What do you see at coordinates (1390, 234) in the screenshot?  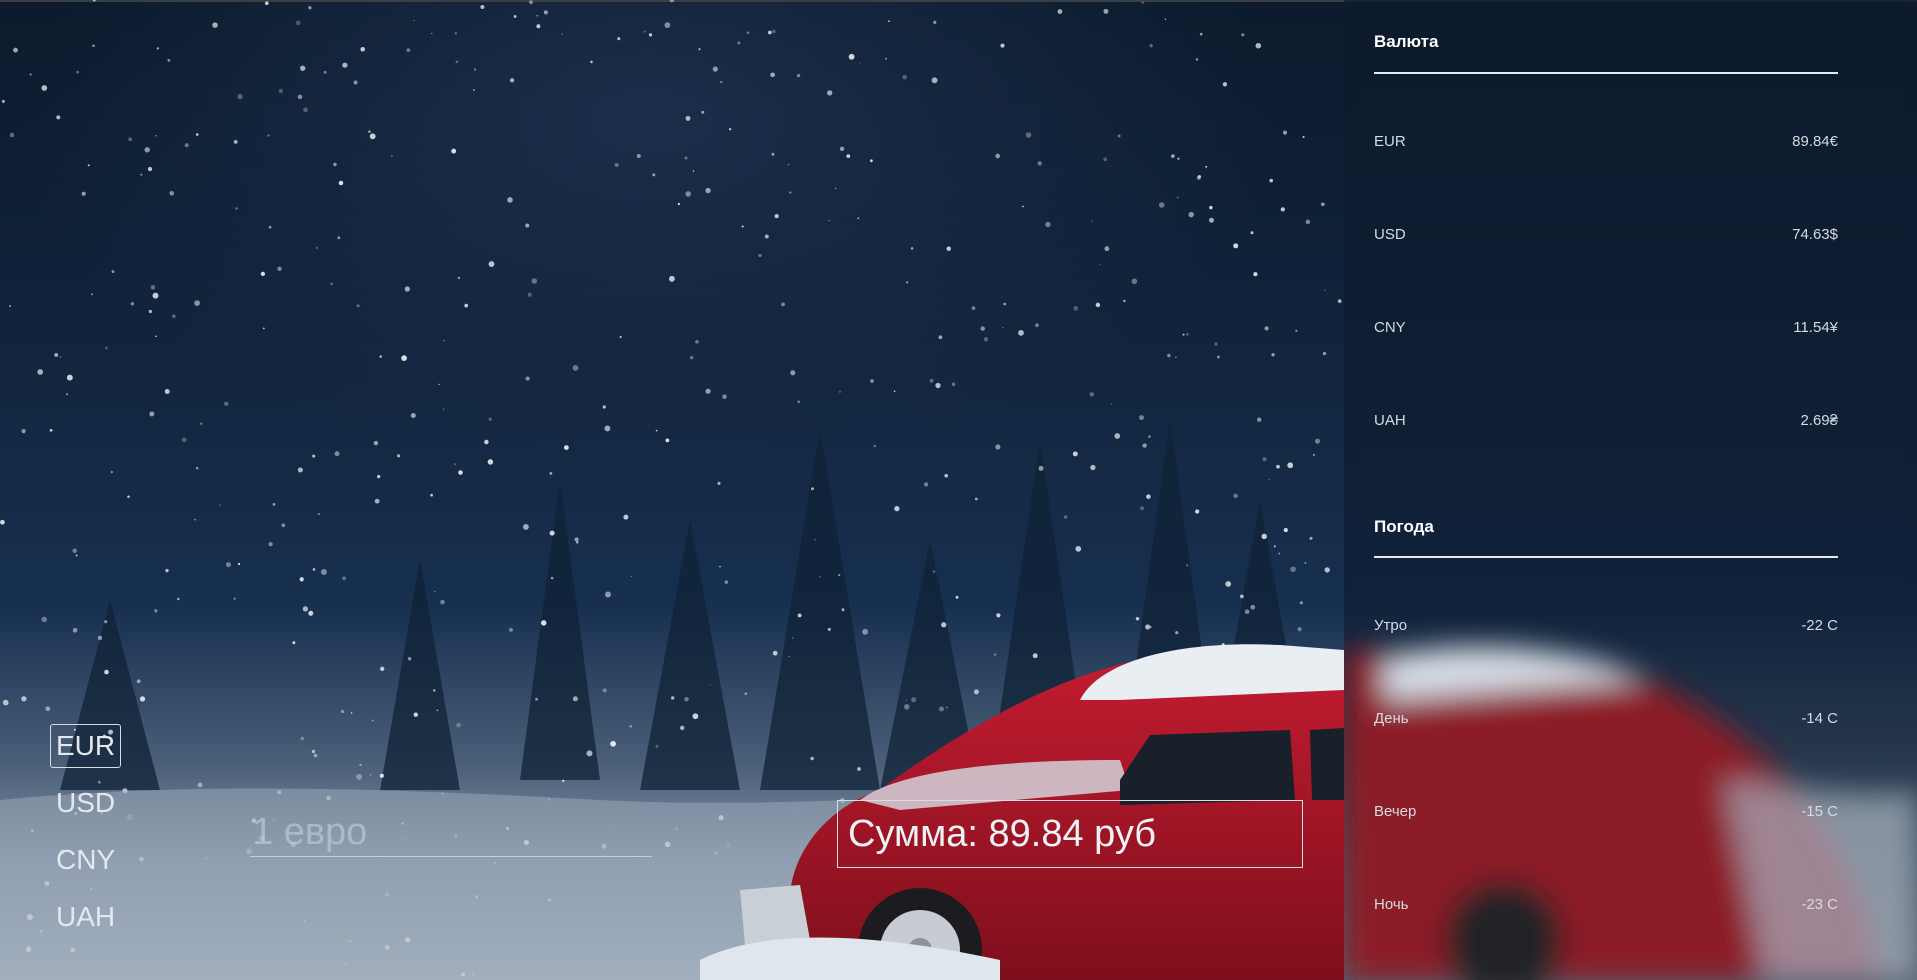 I see `rate-code: USD` at bounding box center [1390, 234].